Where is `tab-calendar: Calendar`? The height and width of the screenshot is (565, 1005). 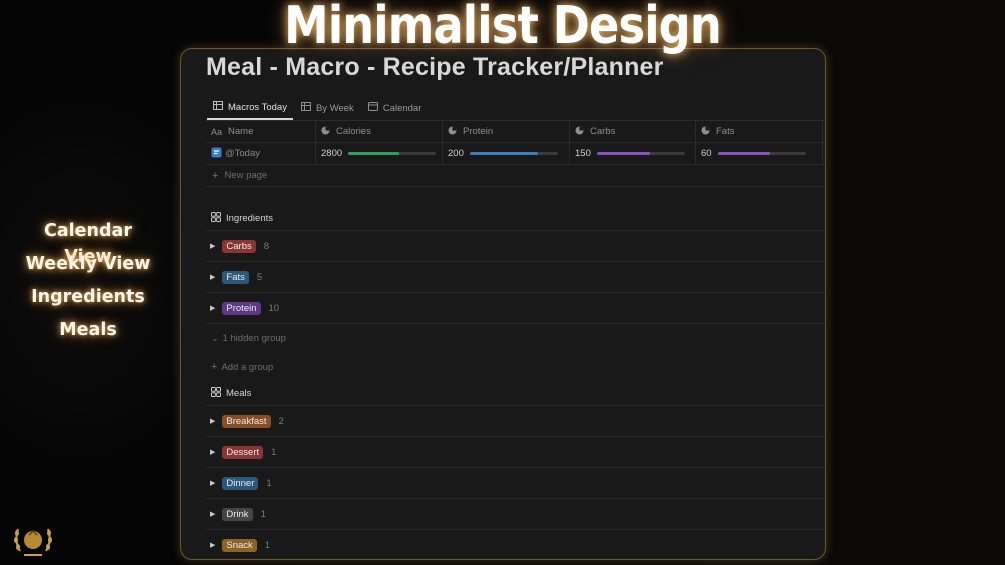 tab-calendar: Calendar is located at coordinates (395, 108).